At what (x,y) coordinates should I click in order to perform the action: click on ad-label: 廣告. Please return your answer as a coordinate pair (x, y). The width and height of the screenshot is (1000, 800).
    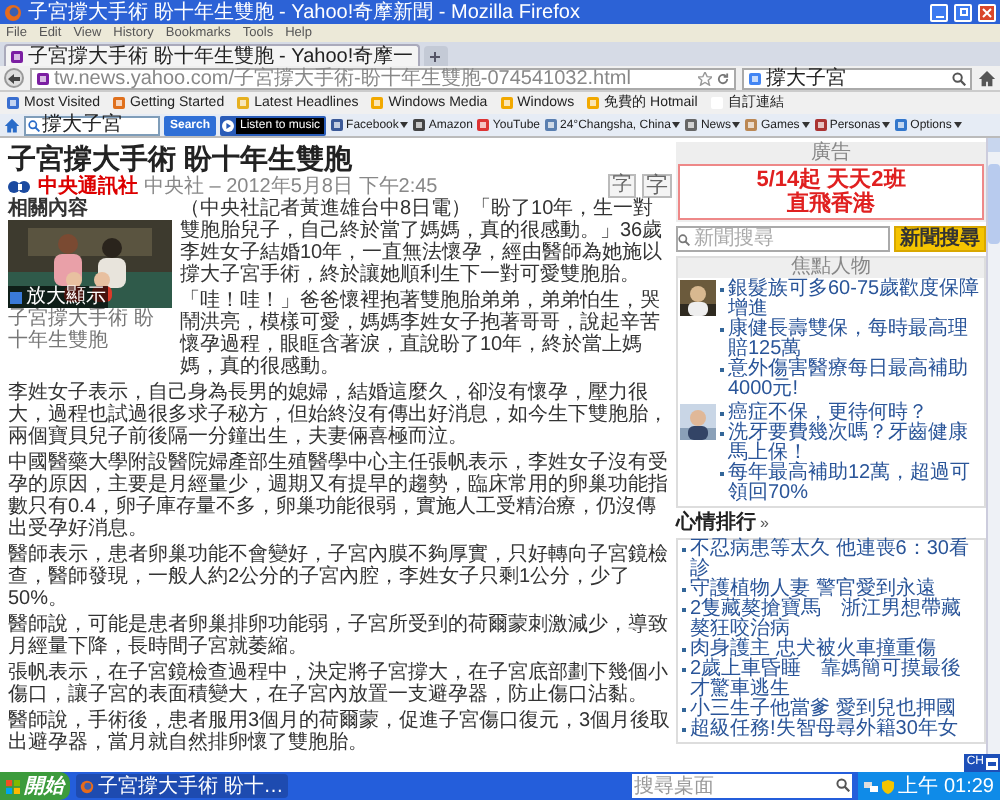
    Looking at the image, I should click on (831, 154).